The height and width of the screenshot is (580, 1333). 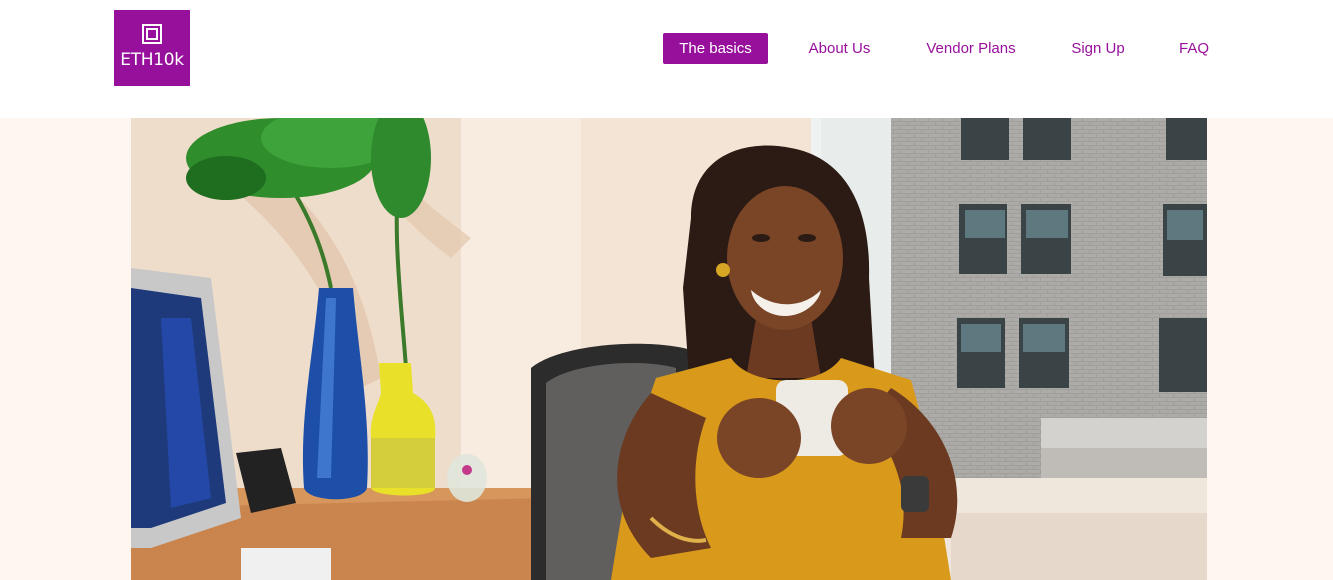 I want to click on nav-item-vendor-plans: Vendor Plans, so click(x=971, y=48).